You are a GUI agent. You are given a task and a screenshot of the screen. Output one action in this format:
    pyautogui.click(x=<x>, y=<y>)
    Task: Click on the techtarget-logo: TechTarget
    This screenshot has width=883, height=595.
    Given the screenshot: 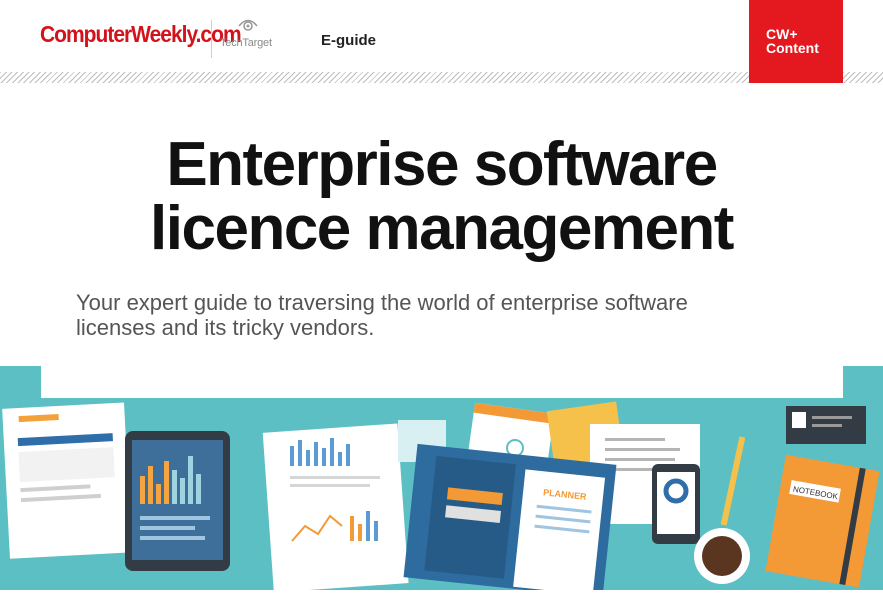 What is the action you would take?
    pyautogui.click(x=249, y=38)
    